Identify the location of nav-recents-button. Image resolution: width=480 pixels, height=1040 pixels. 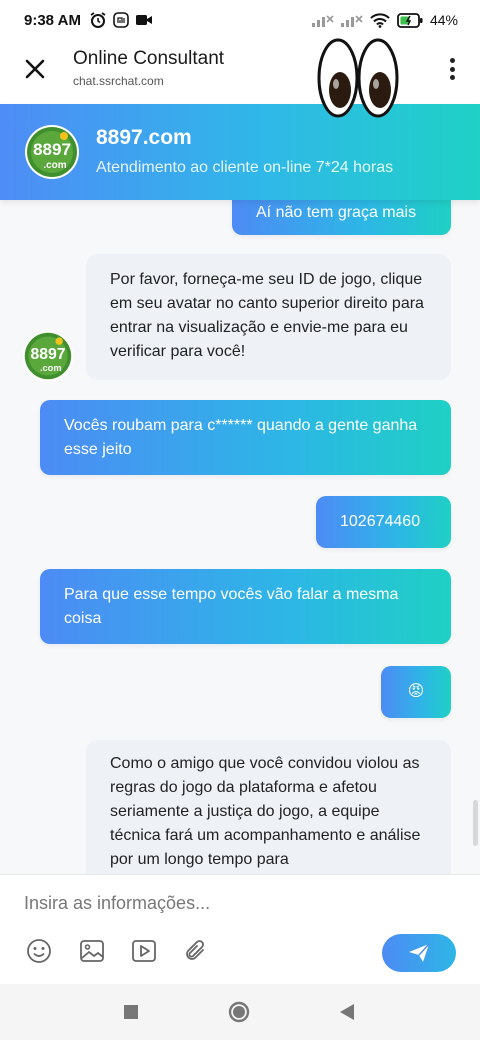
(131, 1012).